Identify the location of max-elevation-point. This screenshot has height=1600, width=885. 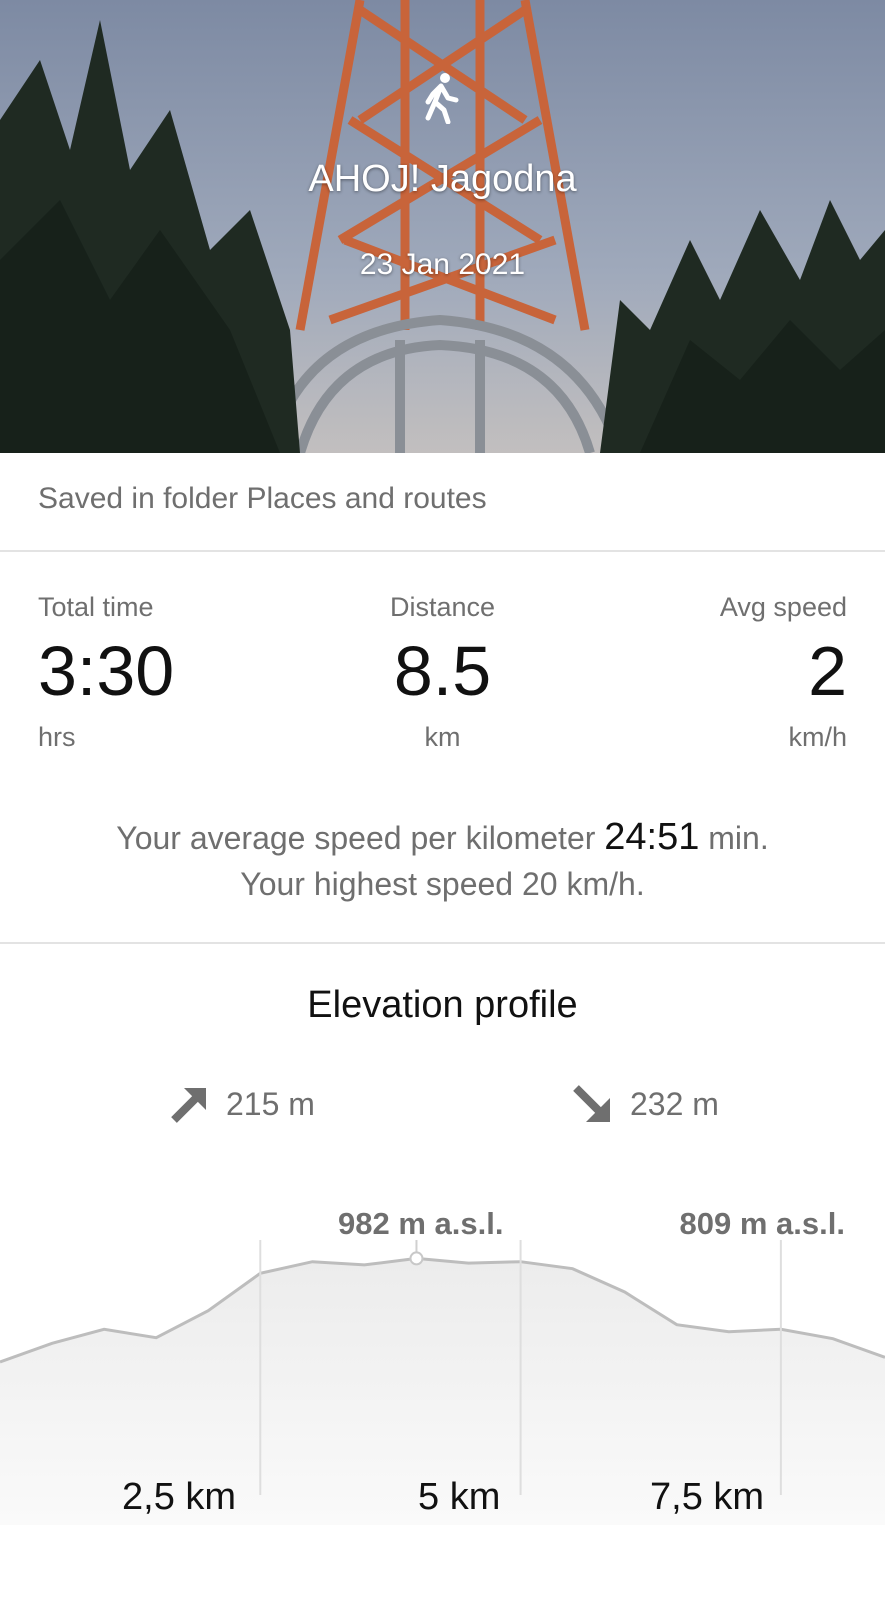
(416, 1258).